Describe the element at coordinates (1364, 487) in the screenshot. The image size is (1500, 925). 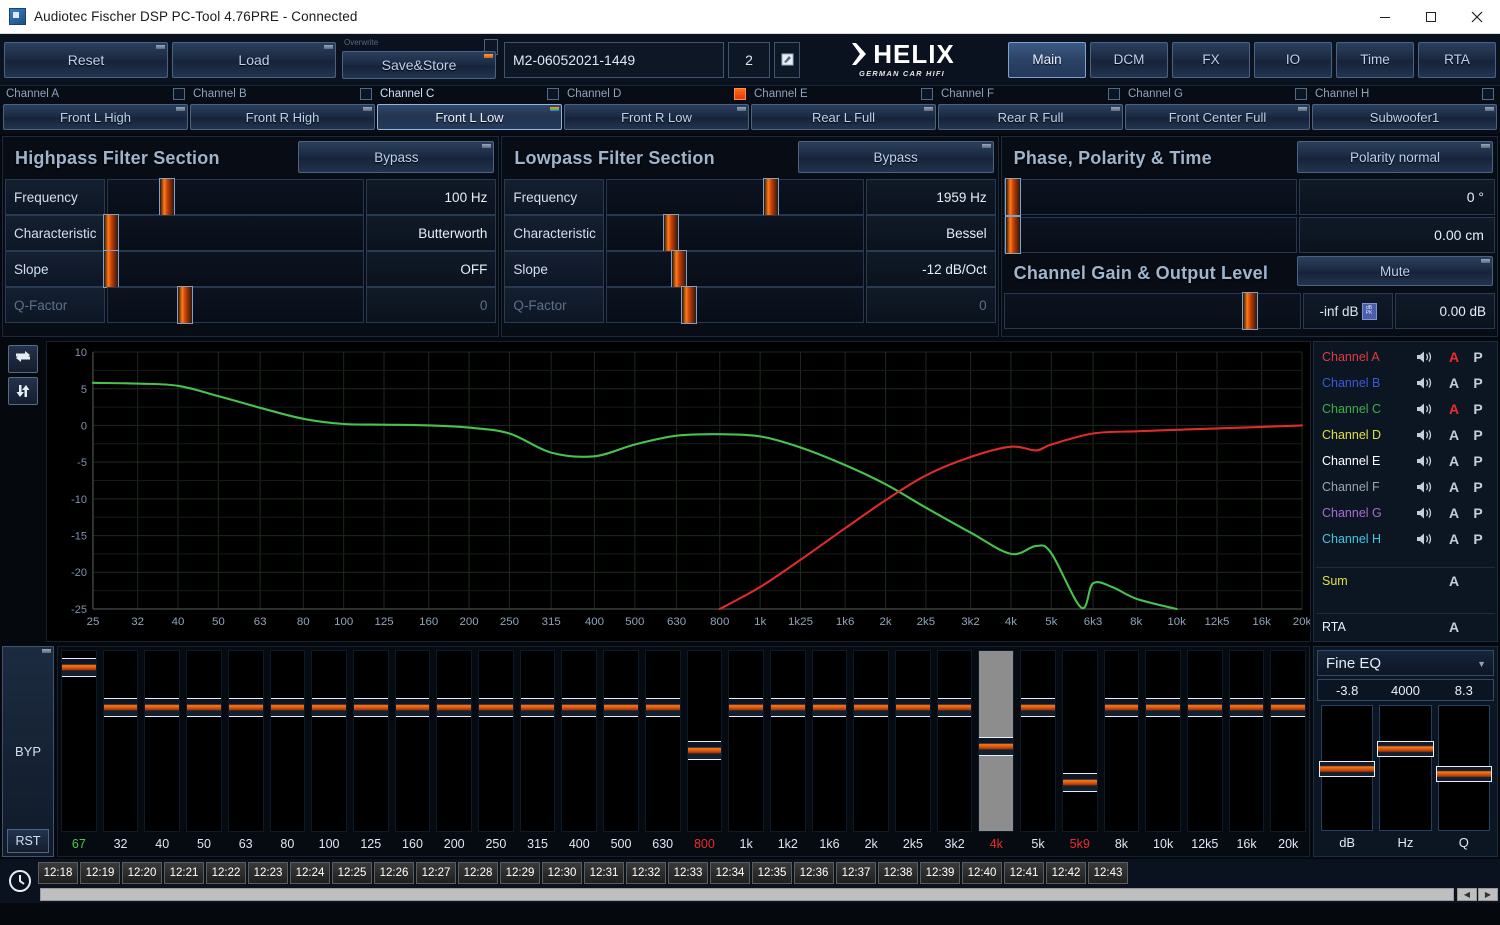
I see `channel-list-name: Channel F` at that location.